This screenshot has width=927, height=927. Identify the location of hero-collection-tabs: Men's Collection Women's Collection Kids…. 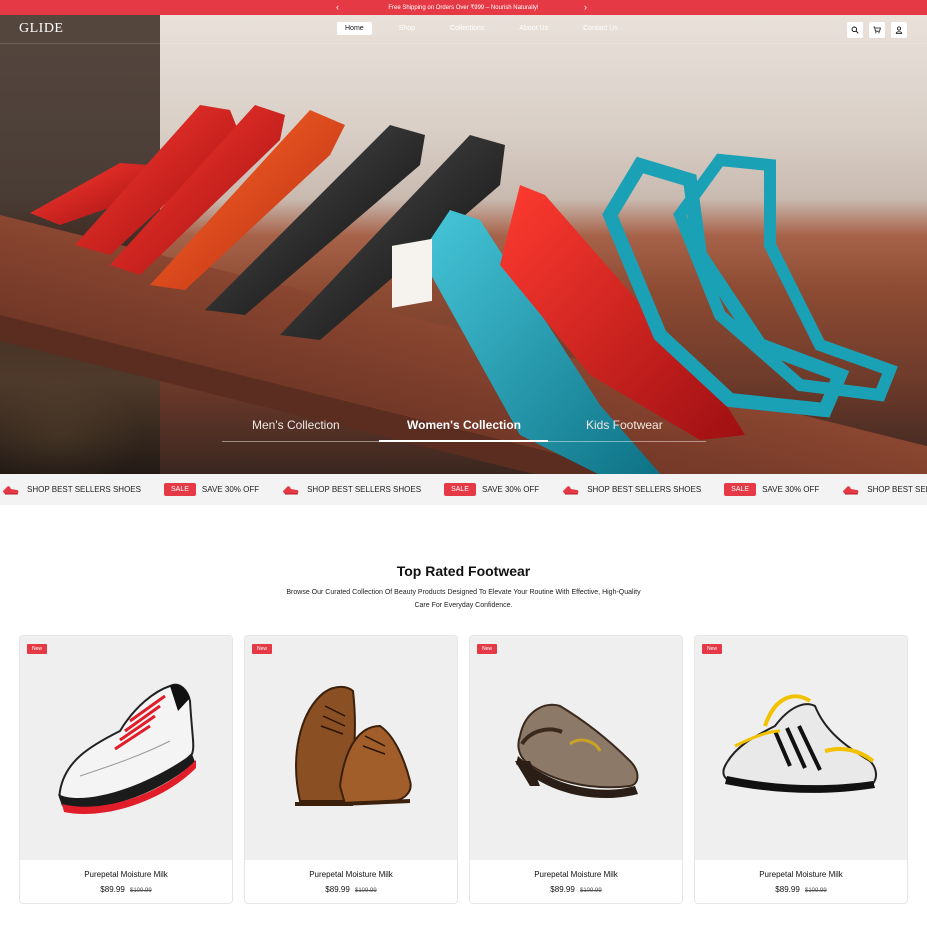
(464, 430).